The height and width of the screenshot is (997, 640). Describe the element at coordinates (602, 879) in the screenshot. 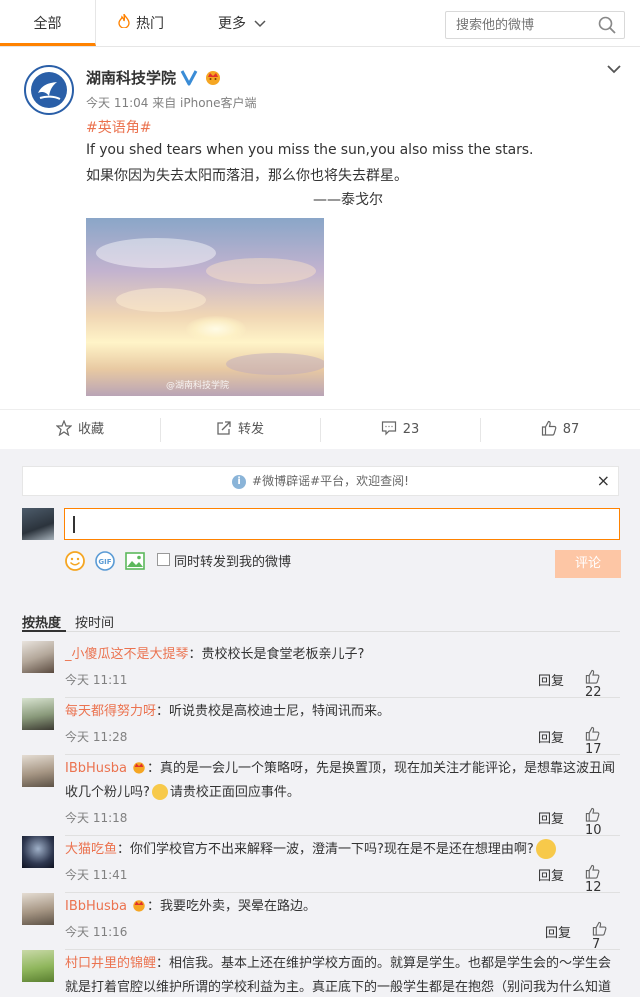

I see `comment-like-button: 12` at that location.